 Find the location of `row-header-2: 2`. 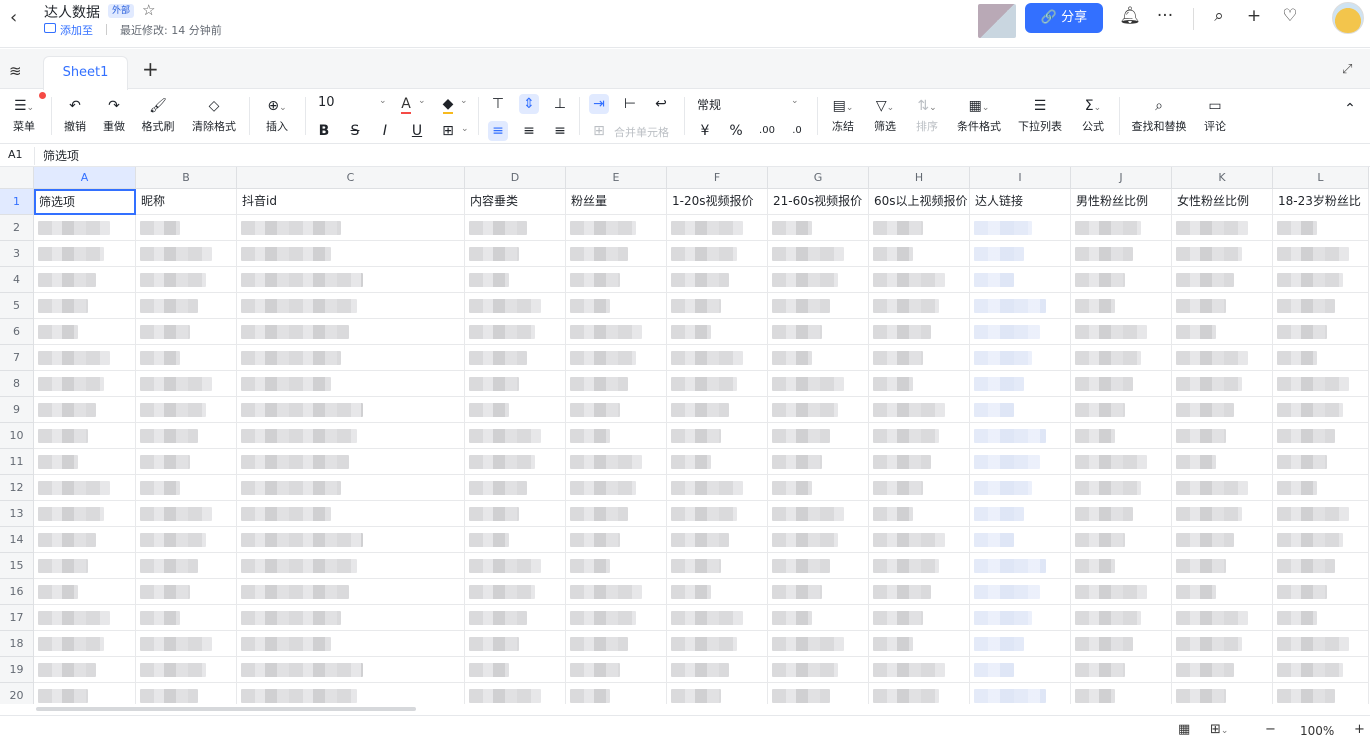

row-header-2: 2 is located at coordinates (17, 228).